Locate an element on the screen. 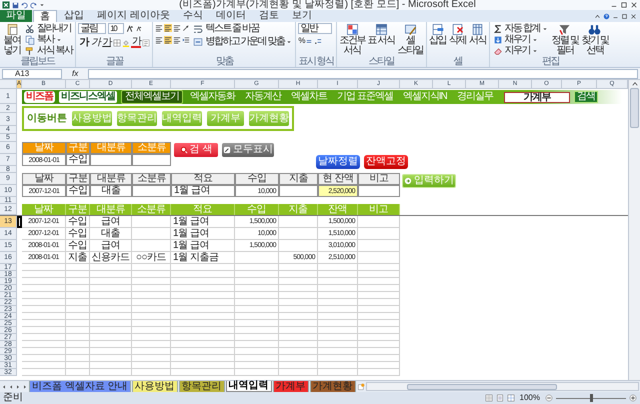 The width and height of the screenshot is (640, 404). zoom-level: 100% is located at coordinates (530, 398).